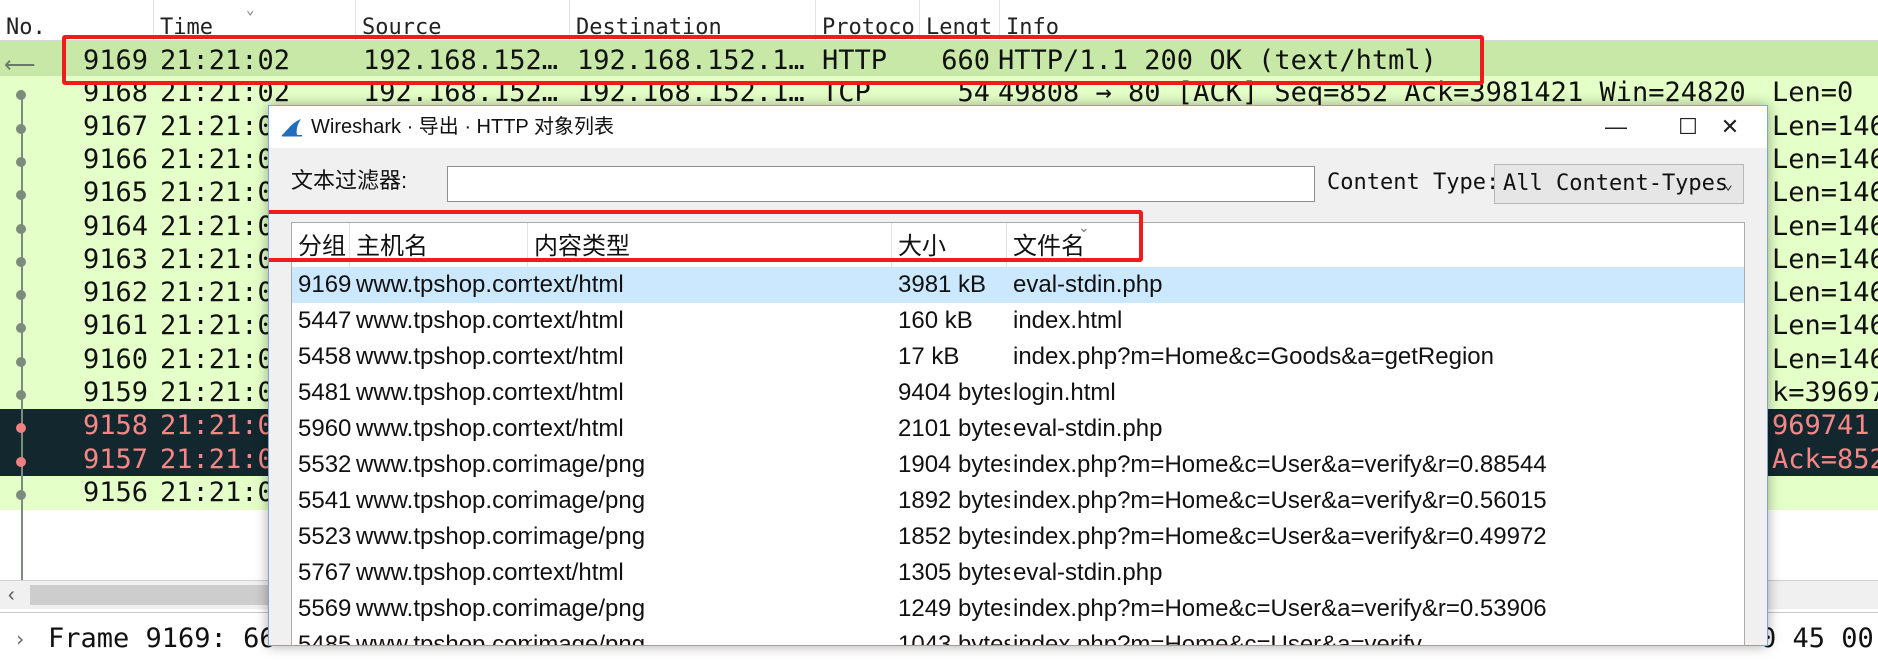 This screenshot has width=1878, height=665. I want to click on cell-size: 3981 kB, so click(942, 284).